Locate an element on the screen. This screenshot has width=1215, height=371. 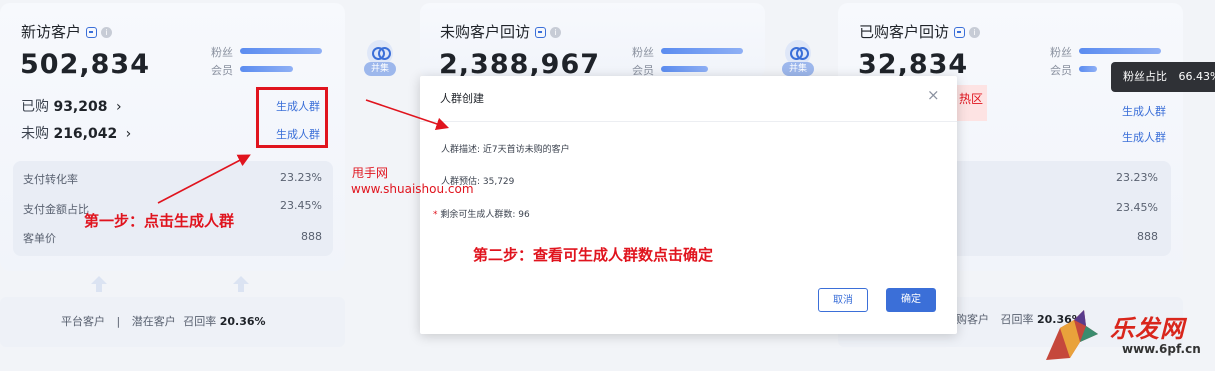
tooltip-value: 66.43% is located at coordinates (1196, 76).